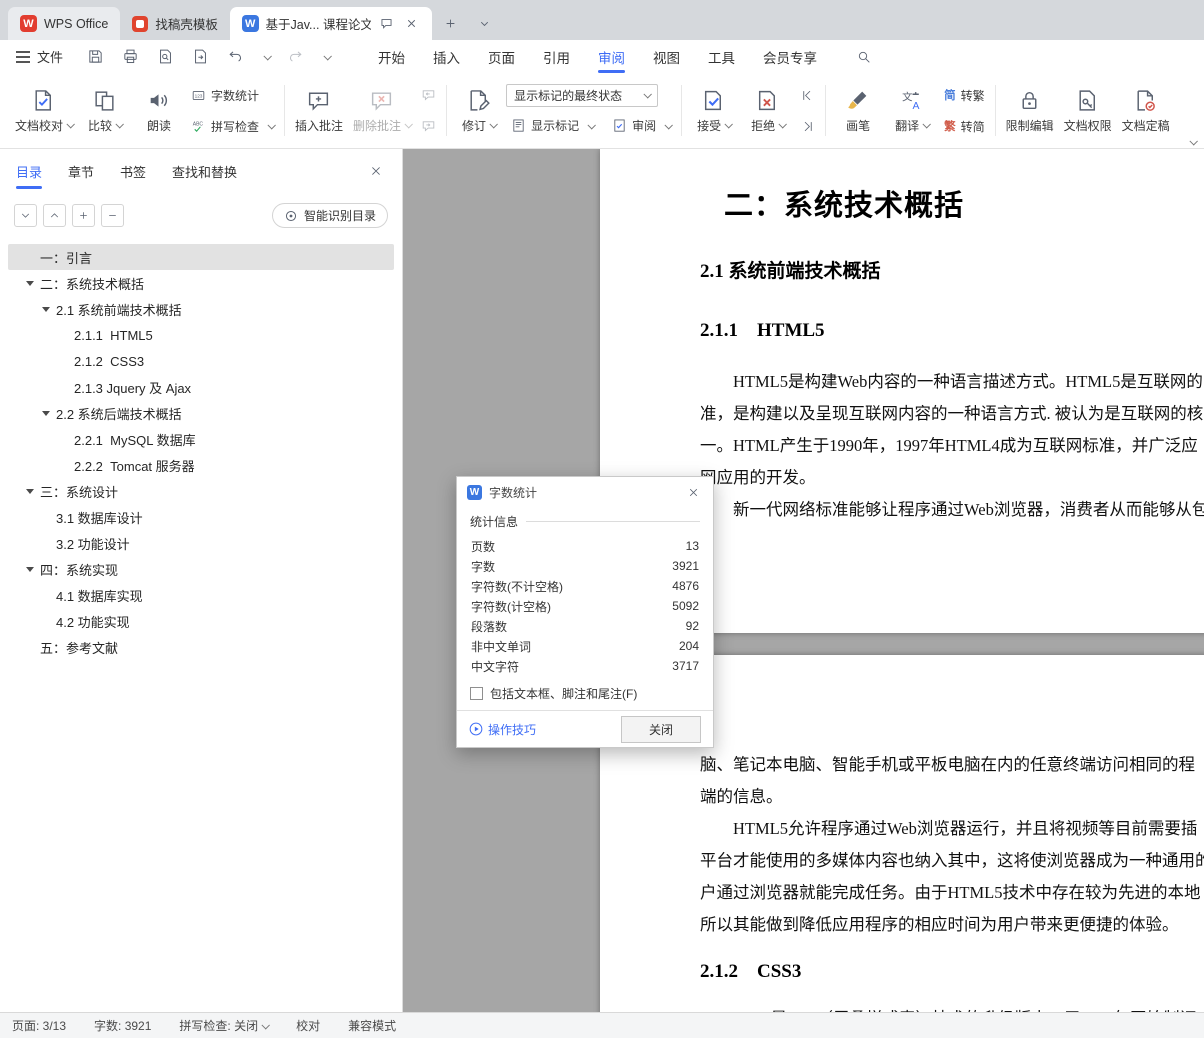  What do you see at coordinates (451, 23) in the screenshot?
I see `new-tab-button` at bounding box center [451, 23].